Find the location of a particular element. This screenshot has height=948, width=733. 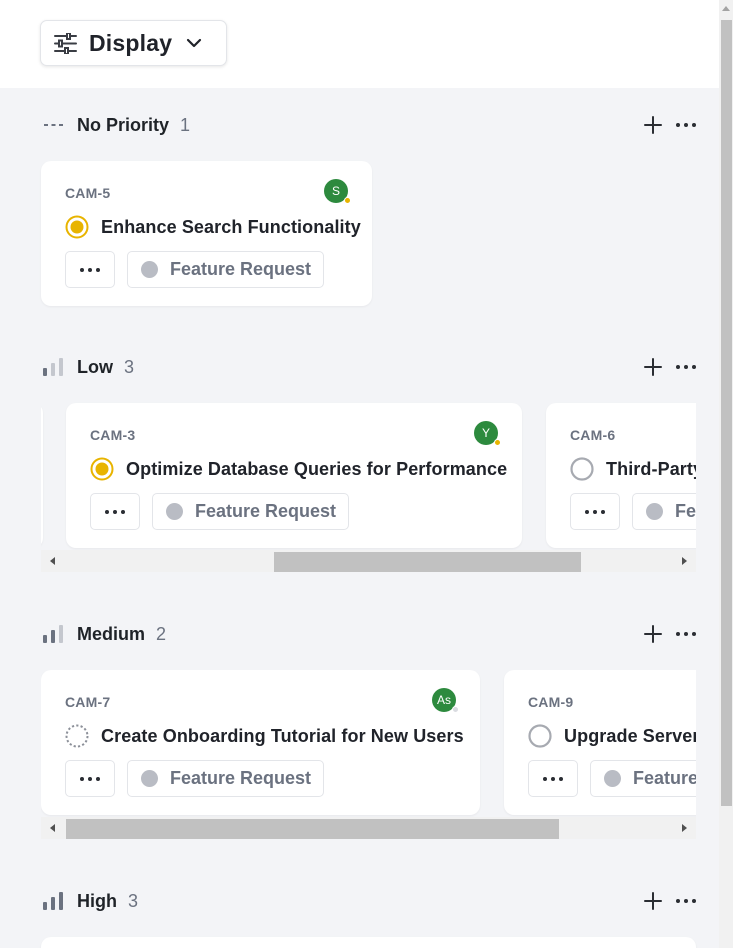

chevron-down-icon is located at coordinates (194, 43).